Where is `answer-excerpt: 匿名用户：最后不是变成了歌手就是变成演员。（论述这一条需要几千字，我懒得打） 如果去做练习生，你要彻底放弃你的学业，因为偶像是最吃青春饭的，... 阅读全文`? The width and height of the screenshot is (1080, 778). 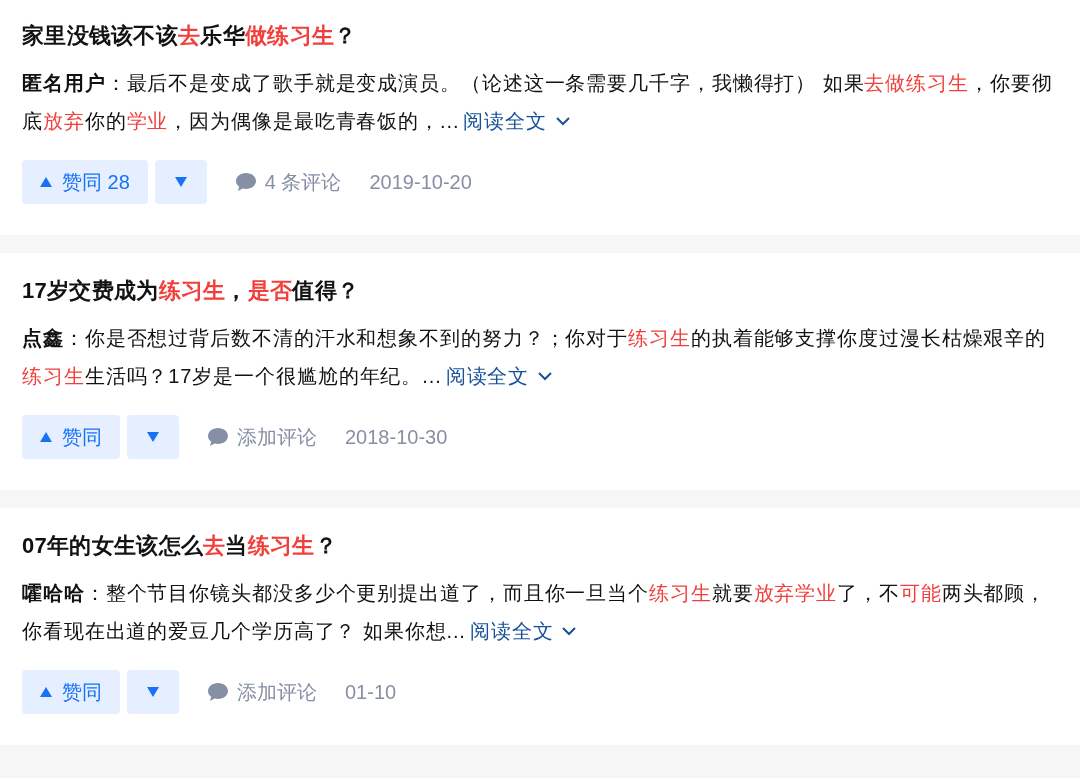
answer-excerpt: 匿名用户：最后不是变成了歌手就是变成演员。（论述这一条需要几千字，我懒得打） 如果去做练习生，你要彻底放弃你的学业，因为偶像是最吃青春饭的，... 阅读全文 is located at coordinates (540, 102).